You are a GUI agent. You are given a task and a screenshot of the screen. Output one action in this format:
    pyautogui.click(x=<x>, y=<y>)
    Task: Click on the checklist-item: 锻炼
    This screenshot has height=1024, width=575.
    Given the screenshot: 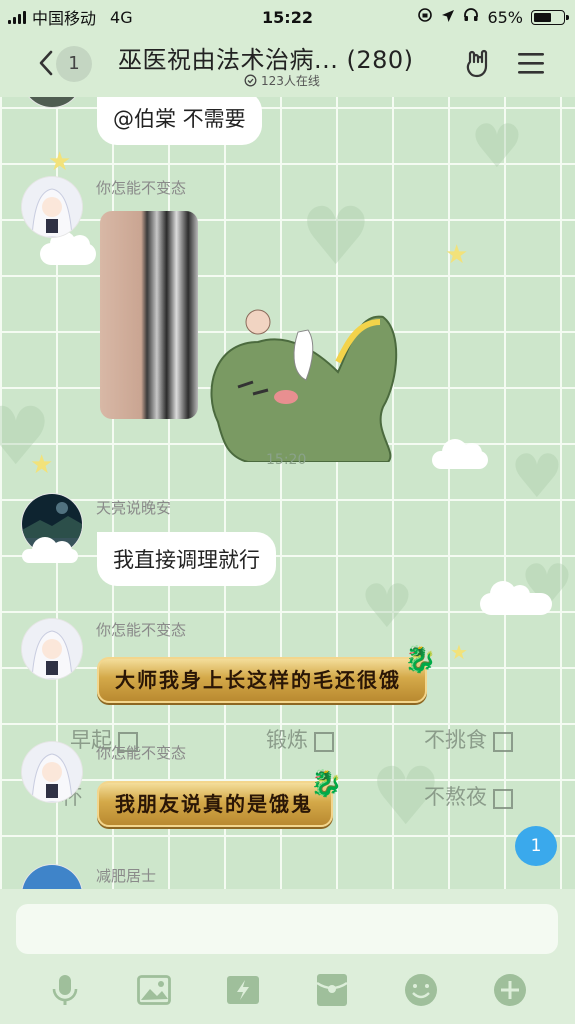 What is the action you would take?
    pyautogui.click(x=300, y=739)
    